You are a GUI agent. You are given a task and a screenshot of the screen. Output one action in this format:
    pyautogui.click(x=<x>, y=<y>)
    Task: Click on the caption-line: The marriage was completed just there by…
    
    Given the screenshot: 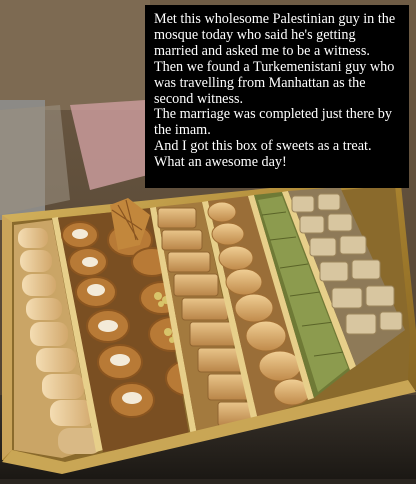 What is the action you would take?
    pyautogui.click(x=273, y=122)
    